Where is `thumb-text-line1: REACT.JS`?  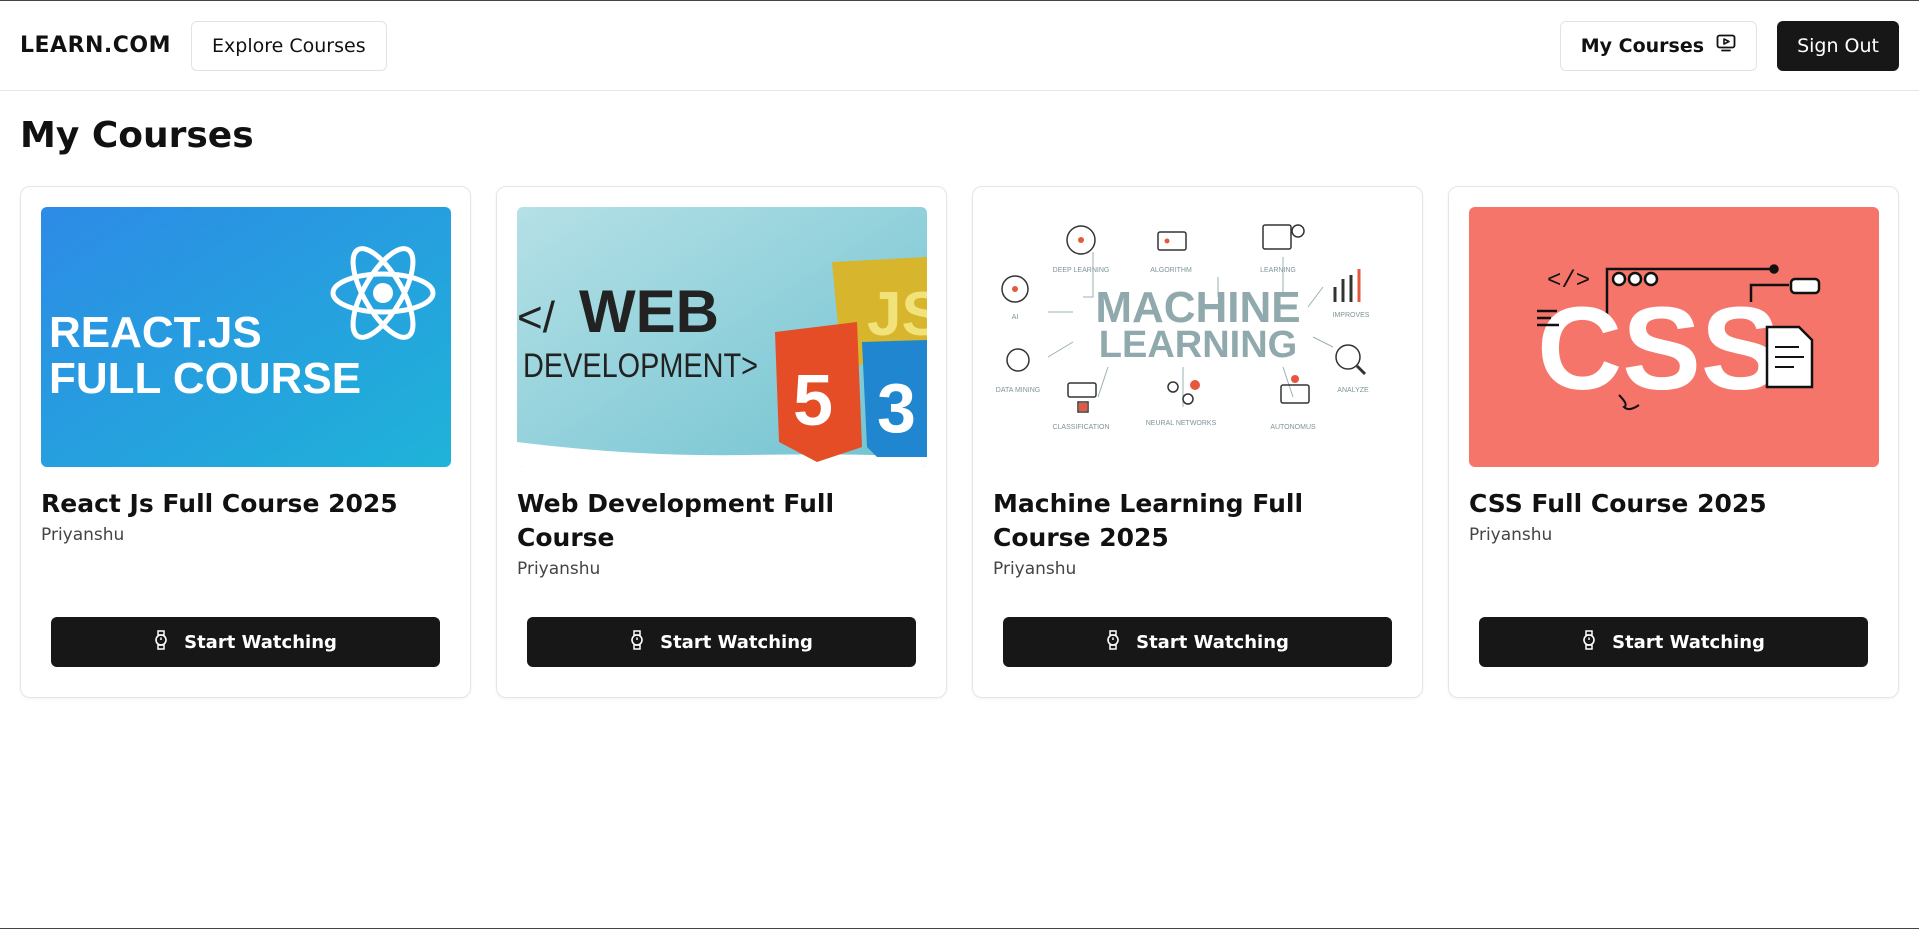
thumb-text-line1: REACT.JS is located at coordinates (155, 332).